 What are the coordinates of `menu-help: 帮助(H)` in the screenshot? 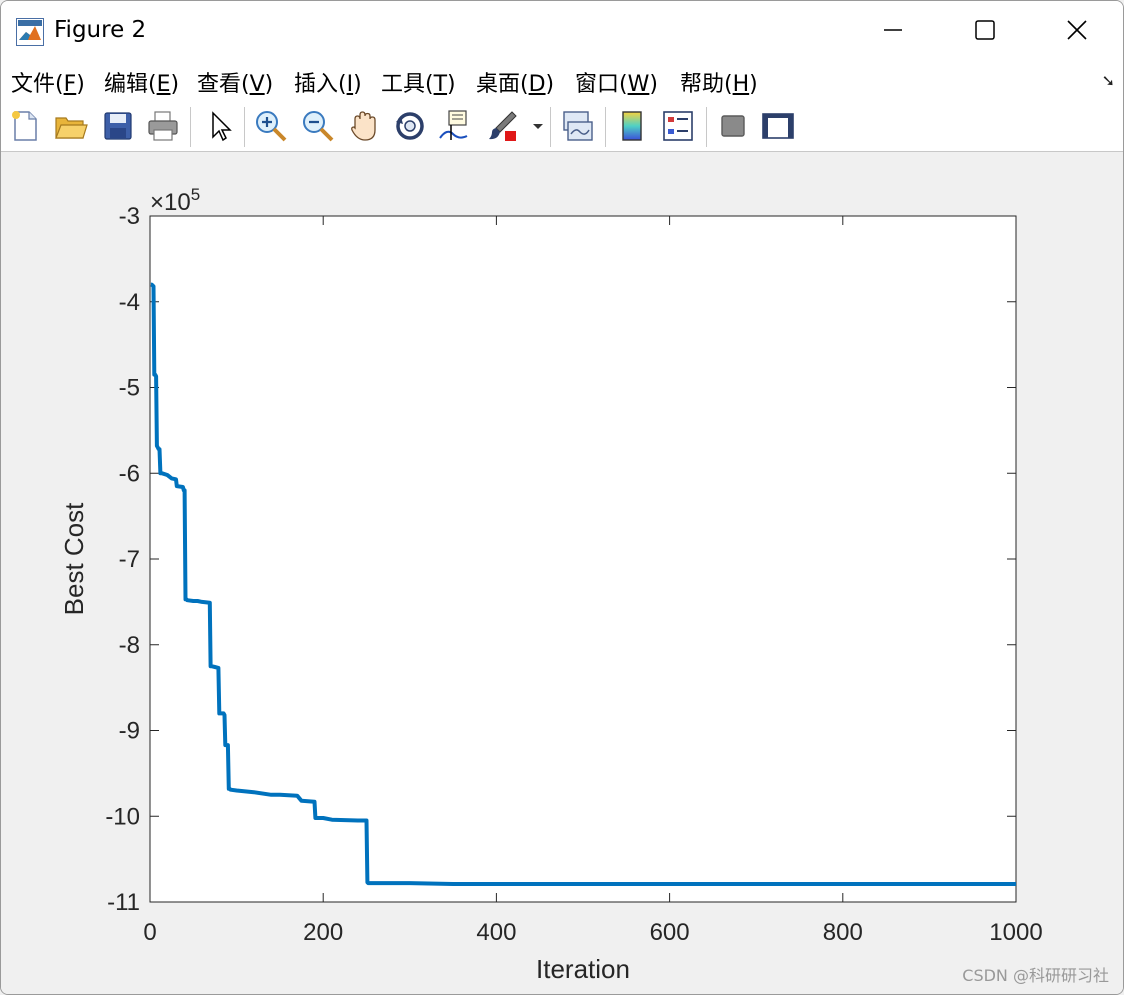 It's located at (719, 82).